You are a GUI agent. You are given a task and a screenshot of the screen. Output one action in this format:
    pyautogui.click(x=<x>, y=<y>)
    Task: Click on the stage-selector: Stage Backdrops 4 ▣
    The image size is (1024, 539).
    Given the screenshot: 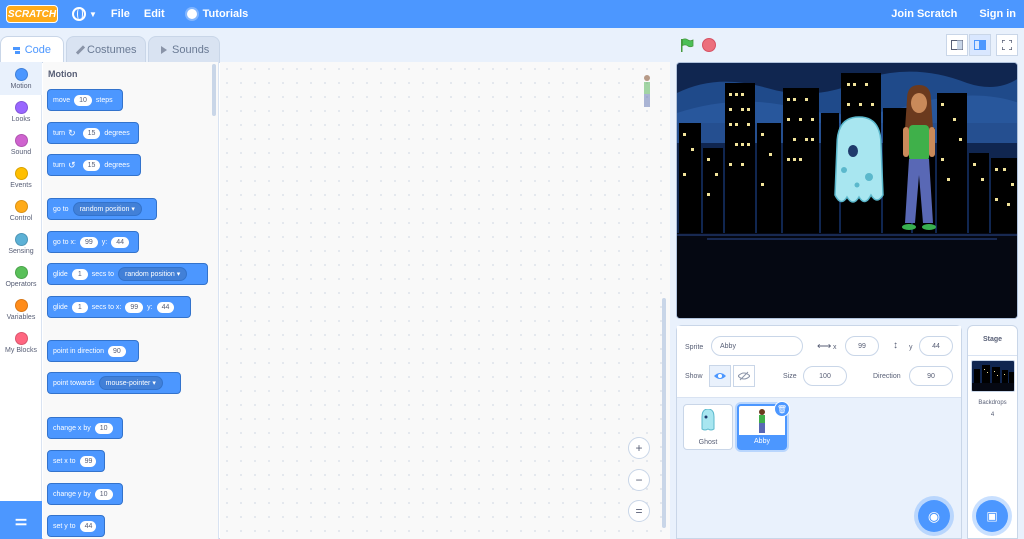 What is the action you would take?
    pyautogui.click(x=992, y=432)
    